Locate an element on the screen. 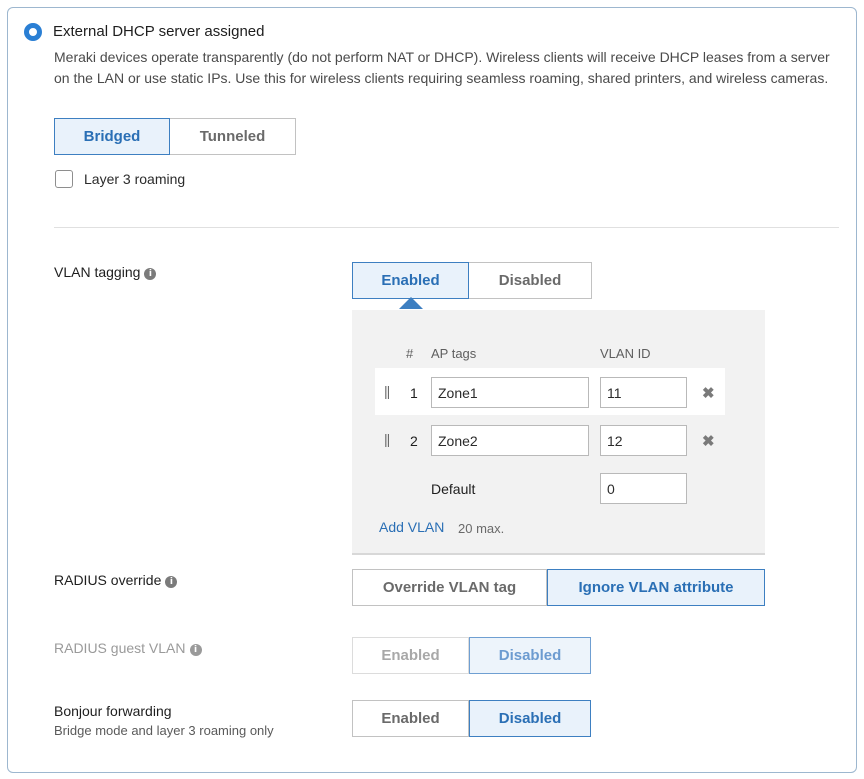 This screenshot has width=864, height=779. radius-override-toggle: Override VLAN tag Ignore VLAN attribute is located at coordinates (558, 587).